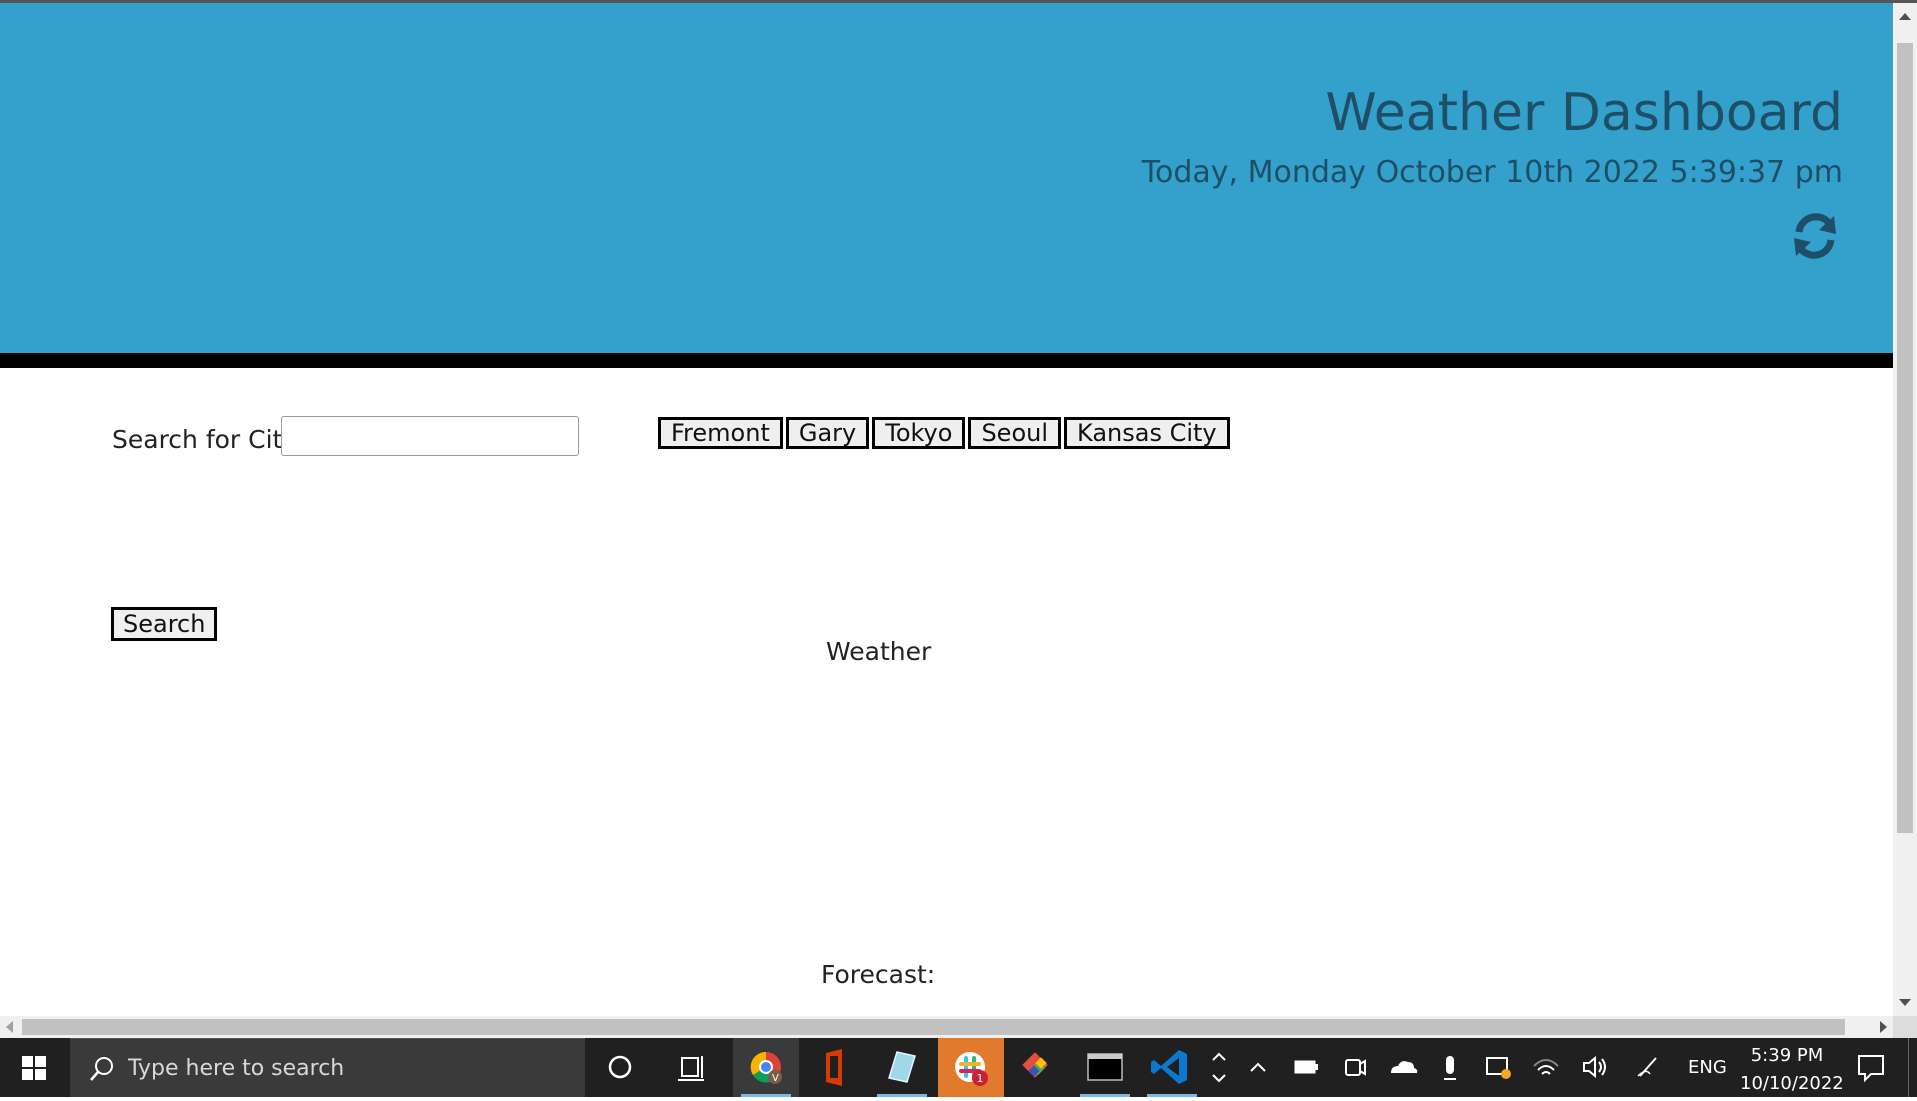 The image size is (1917, 1101). I want to click on notification-icon, so click(1871, 1069).